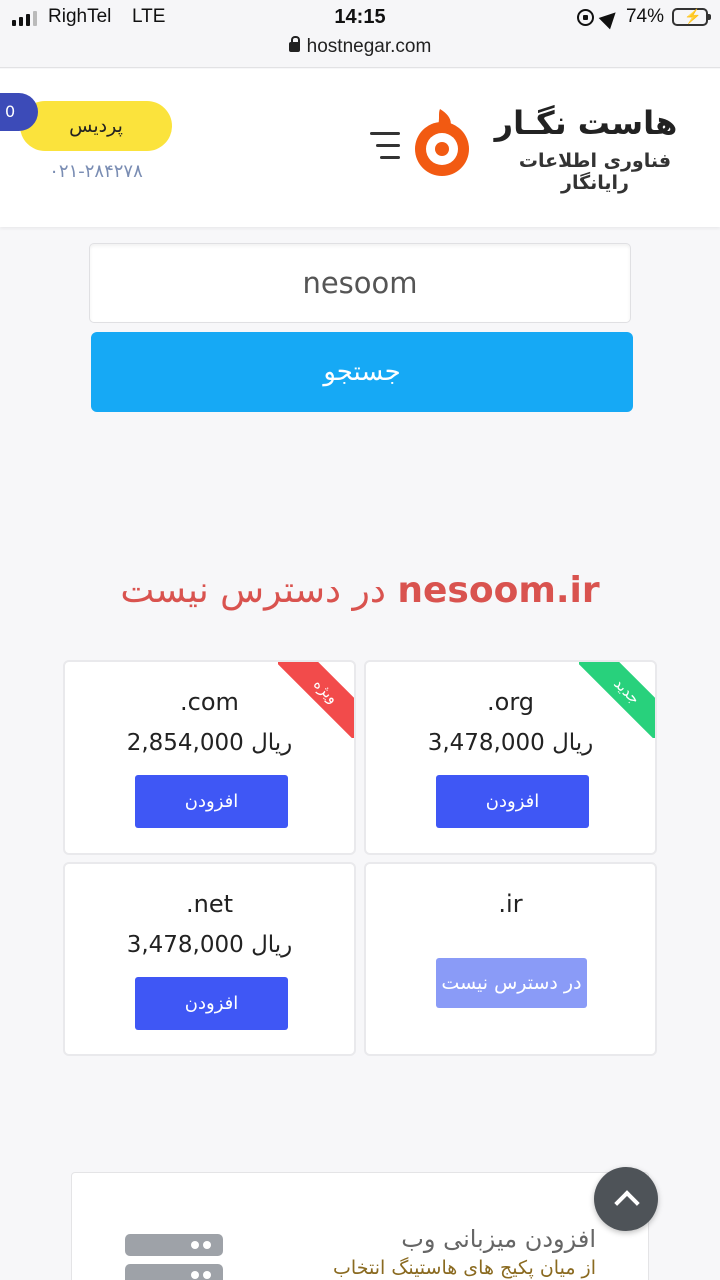 Image resolution: width=720 pixels, height=1280 pixels. I want to click on hostnegar-logo-icon, so click(442, 143).